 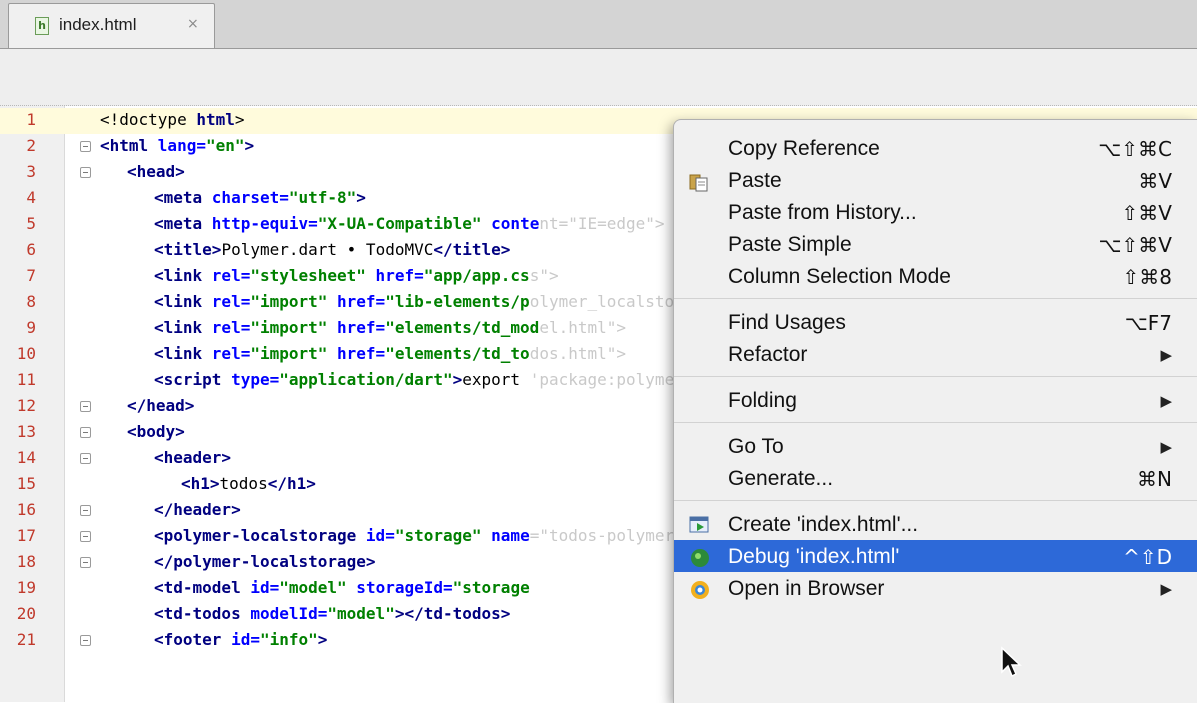 I want to click on menu-item-go-to: Go To ▶, so click(x=935, y=446).